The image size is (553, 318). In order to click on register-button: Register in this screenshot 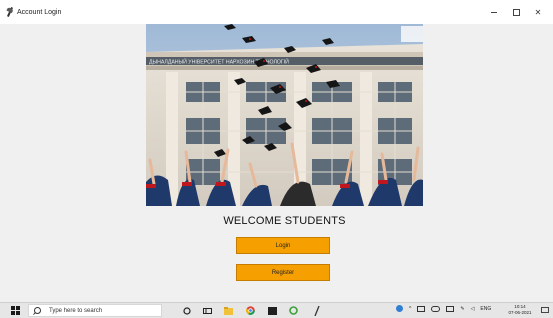, I will do `click(283, 272)`.